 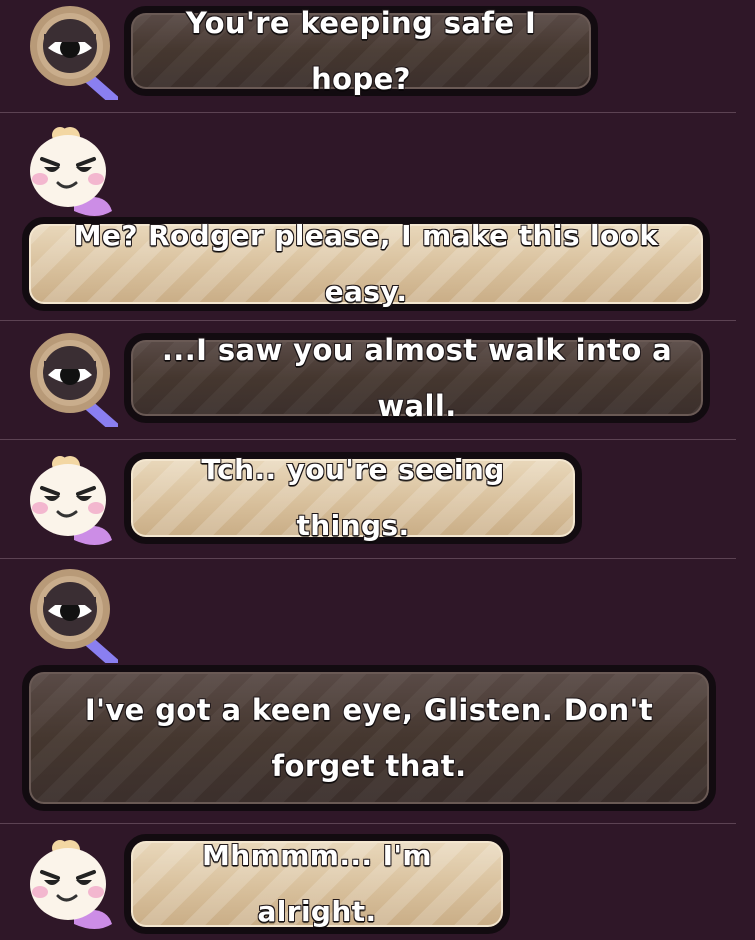 I want to click on message-text: You're keeping safe I hope?, so click(x=361, y=51).